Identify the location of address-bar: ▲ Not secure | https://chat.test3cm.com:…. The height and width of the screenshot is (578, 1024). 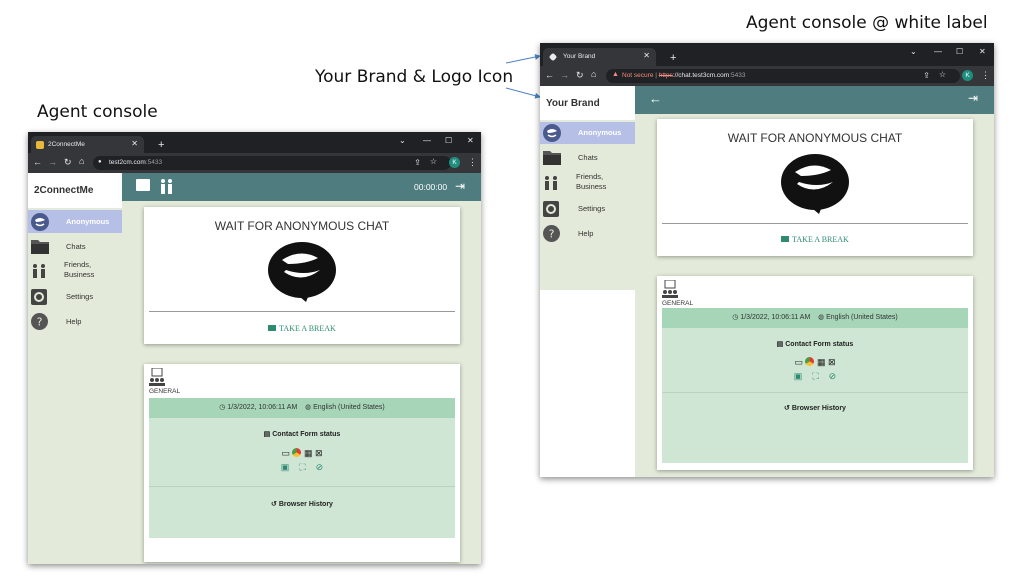
(783, 76).